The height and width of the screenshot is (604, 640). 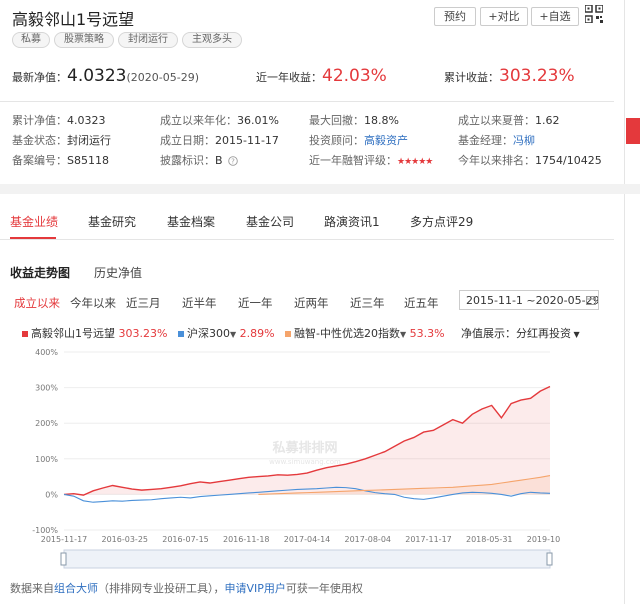 What do you see at coordinates (45, 530) in the screenshot?
I see `y-tick-label: -100%` at bounding box center [45, 530].